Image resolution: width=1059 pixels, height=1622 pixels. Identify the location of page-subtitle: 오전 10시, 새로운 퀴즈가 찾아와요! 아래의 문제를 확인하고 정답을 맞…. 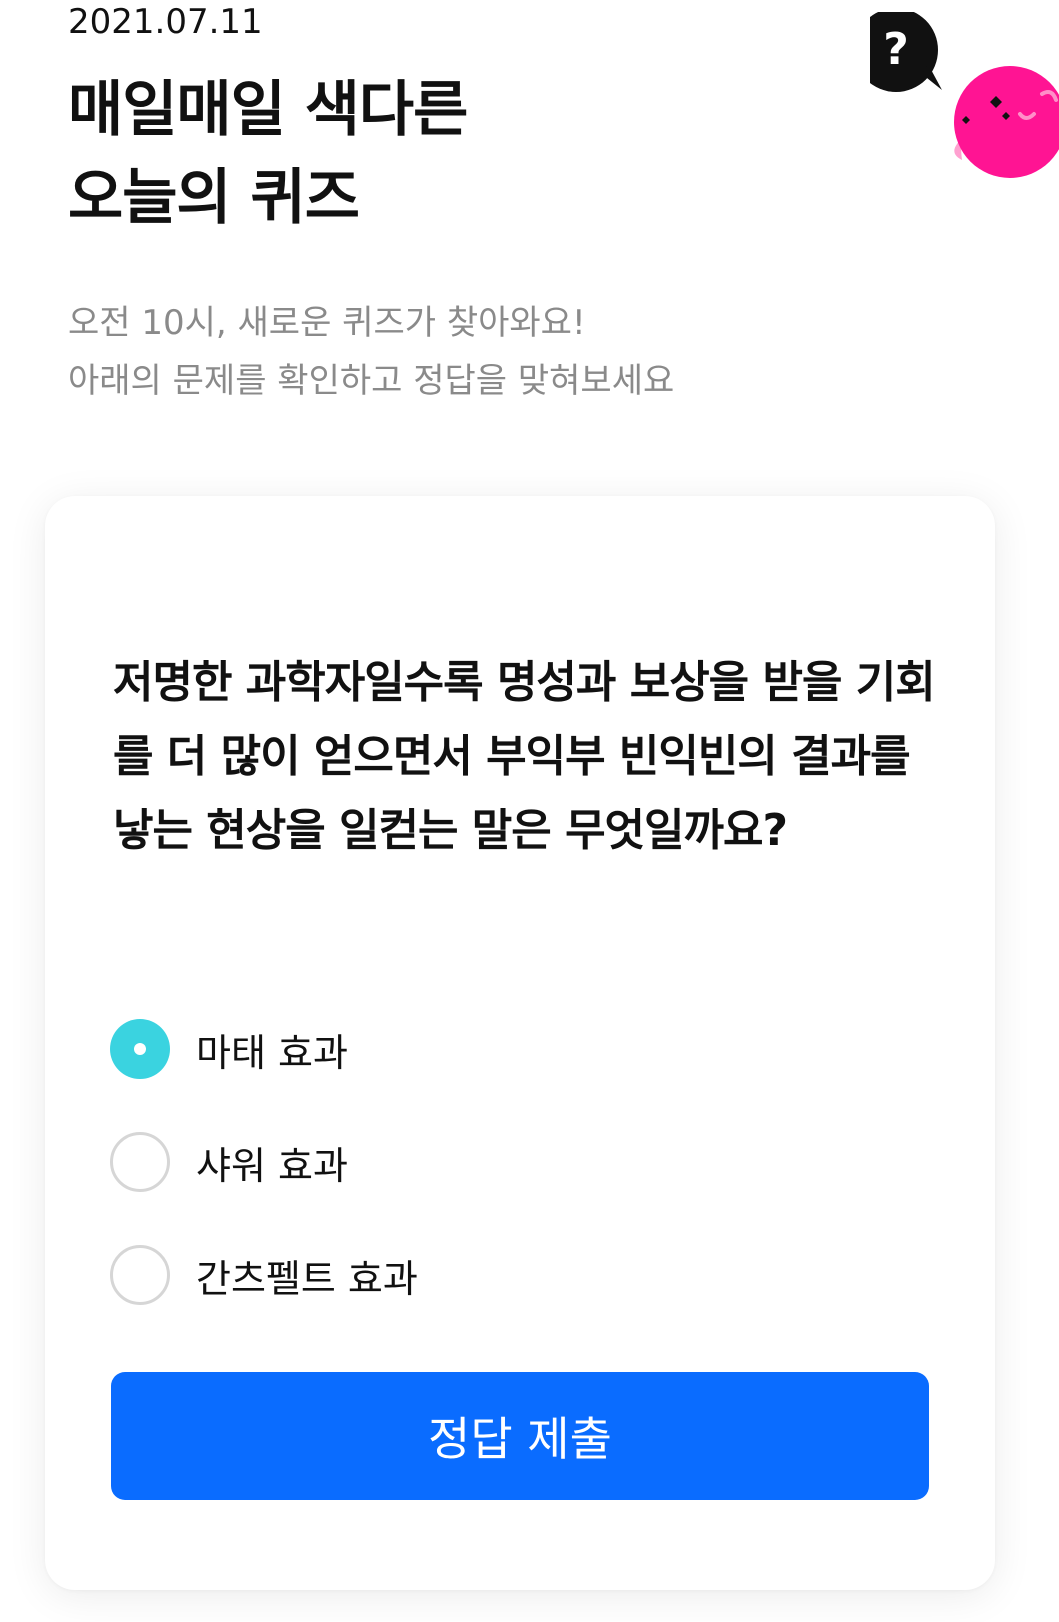
(478, 352).